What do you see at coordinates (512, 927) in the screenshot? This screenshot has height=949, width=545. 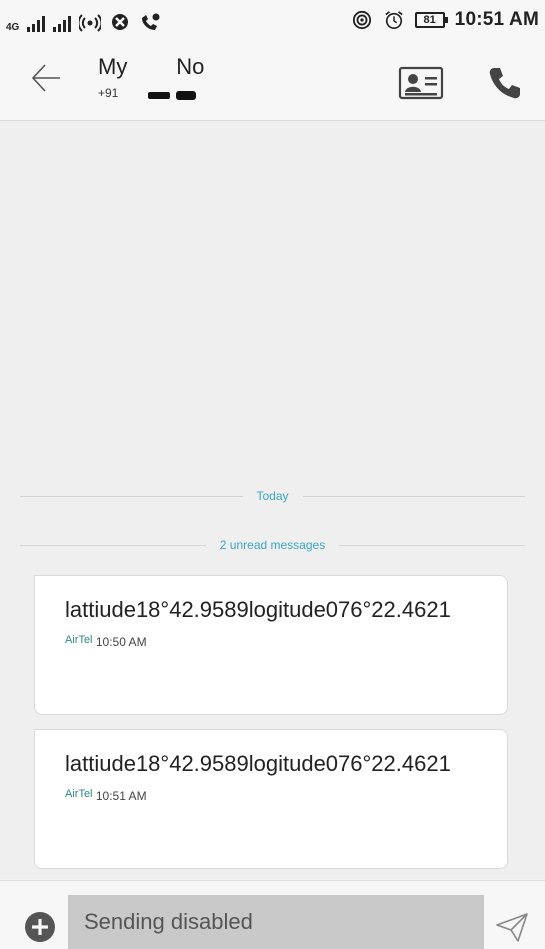 I see `send-icon` at bounding box center [512, 927].